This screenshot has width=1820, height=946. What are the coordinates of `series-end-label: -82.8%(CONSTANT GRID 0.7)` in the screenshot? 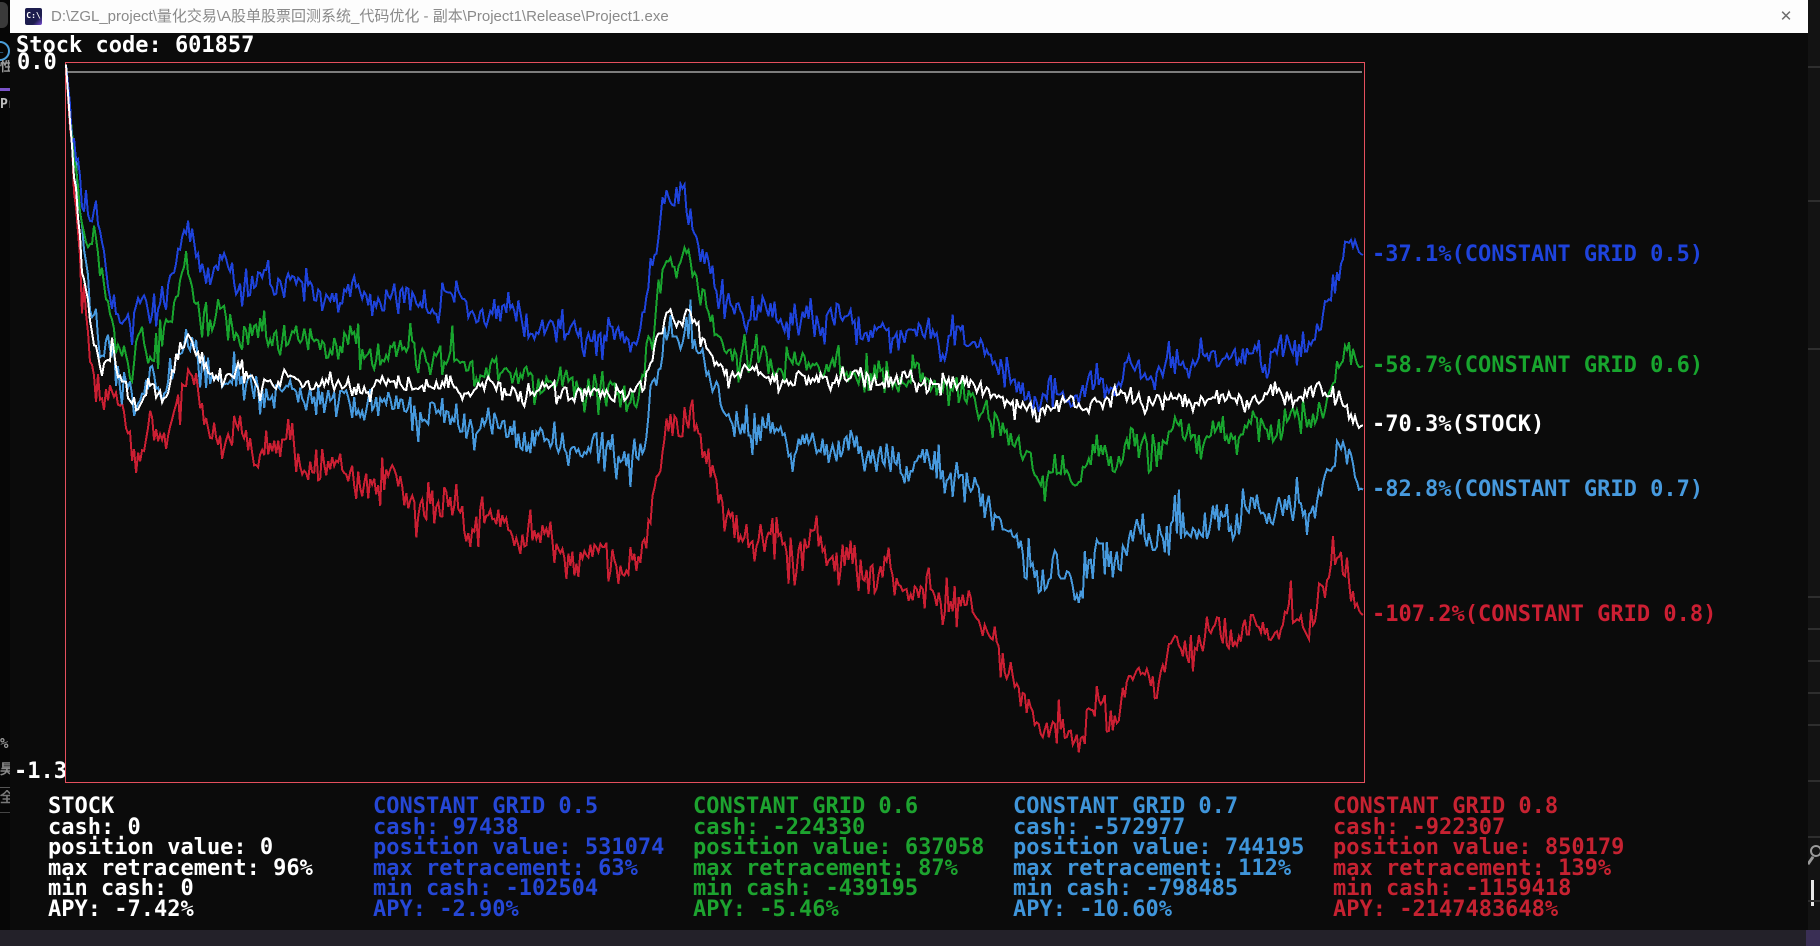 It's located at (1538, 489).